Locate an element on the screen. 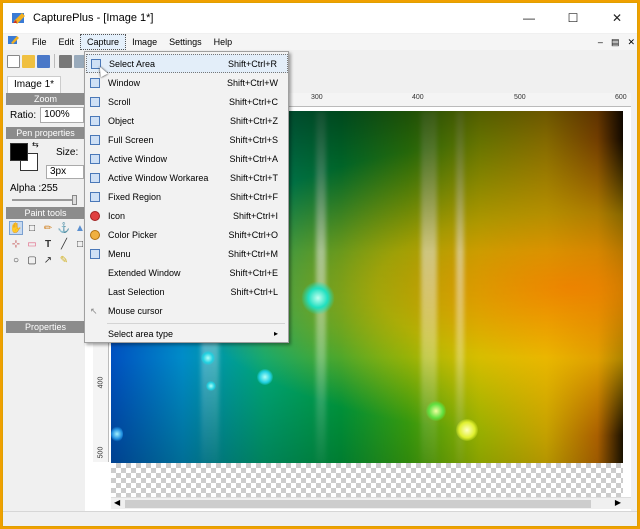 This screenshot has width=640, height=529. menu-item-active-window: Active Window Shift+Ctrl+A is located at coordinates (187, 158).